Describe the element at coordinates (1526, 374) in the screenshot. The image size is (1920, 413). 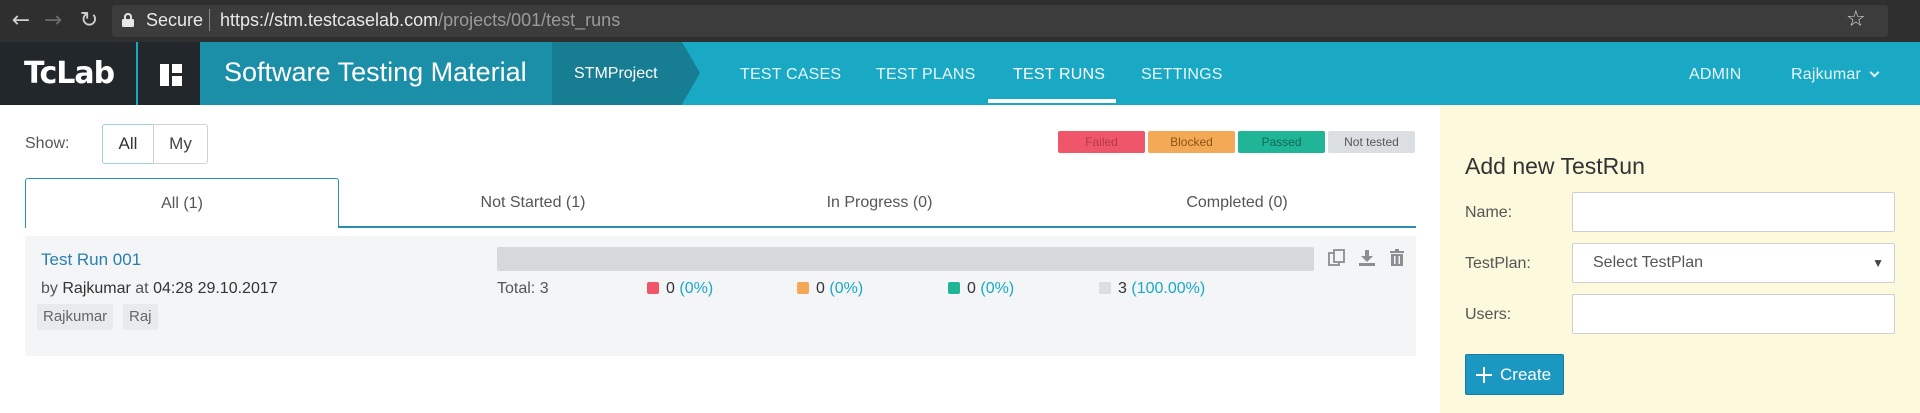
I see `create-label: Create` at that location.